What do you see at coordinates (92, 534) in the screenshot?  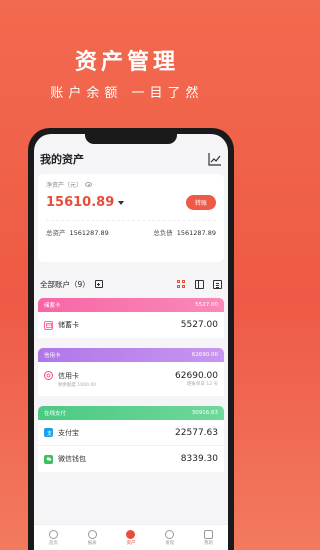 I see `pie-chart-icon` at bounding box center [92, 534].